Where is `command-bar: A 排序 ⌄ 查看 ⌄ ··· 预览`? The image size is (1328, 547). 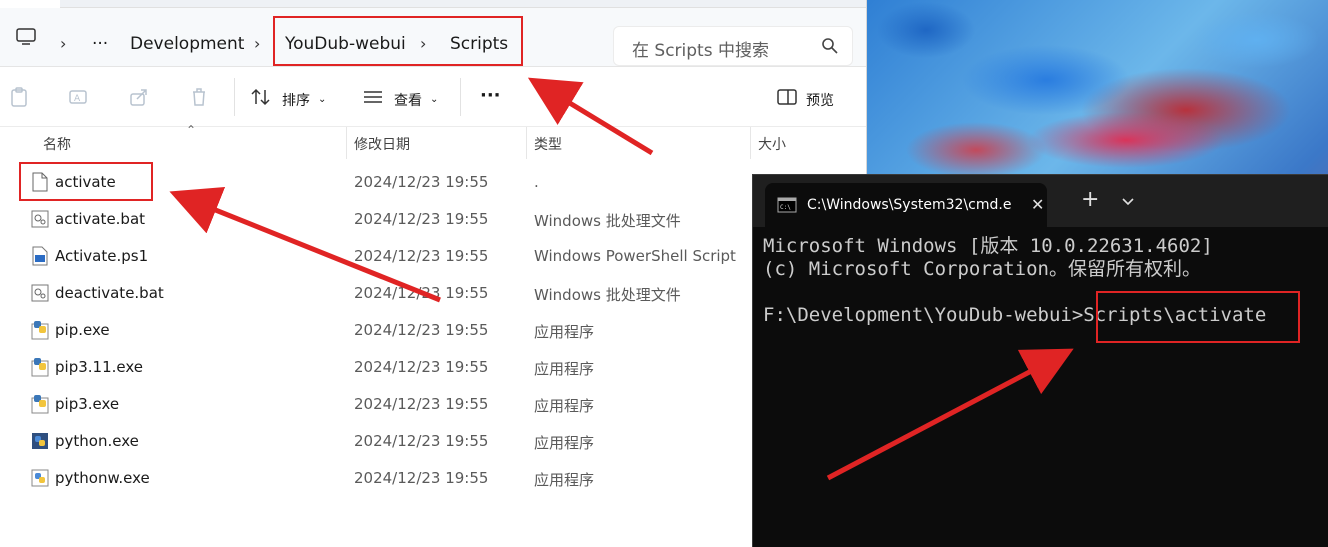
command-bar: A 排序 ⌄ 查看 ⌄ ··· 预览 is located at coordinates (433, 97).